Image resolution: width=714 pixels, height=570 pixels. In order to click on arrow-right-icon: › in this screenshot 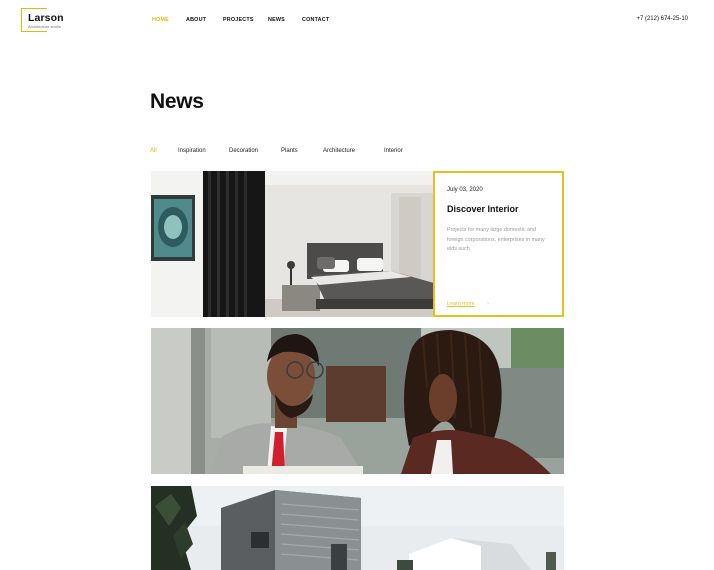, I will do `click(488, 304)`.